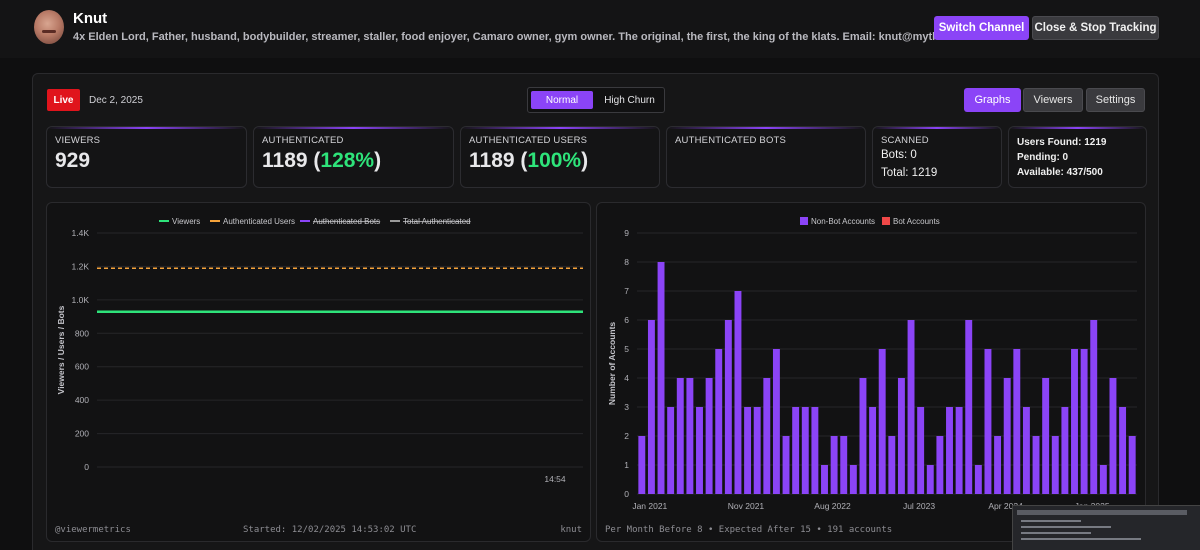 This screenshot has width=1200, height=550. Describe the element at coordinates (116, 100) in the screenshot. I see `stream-date: Dec 2, 2025` at that location.